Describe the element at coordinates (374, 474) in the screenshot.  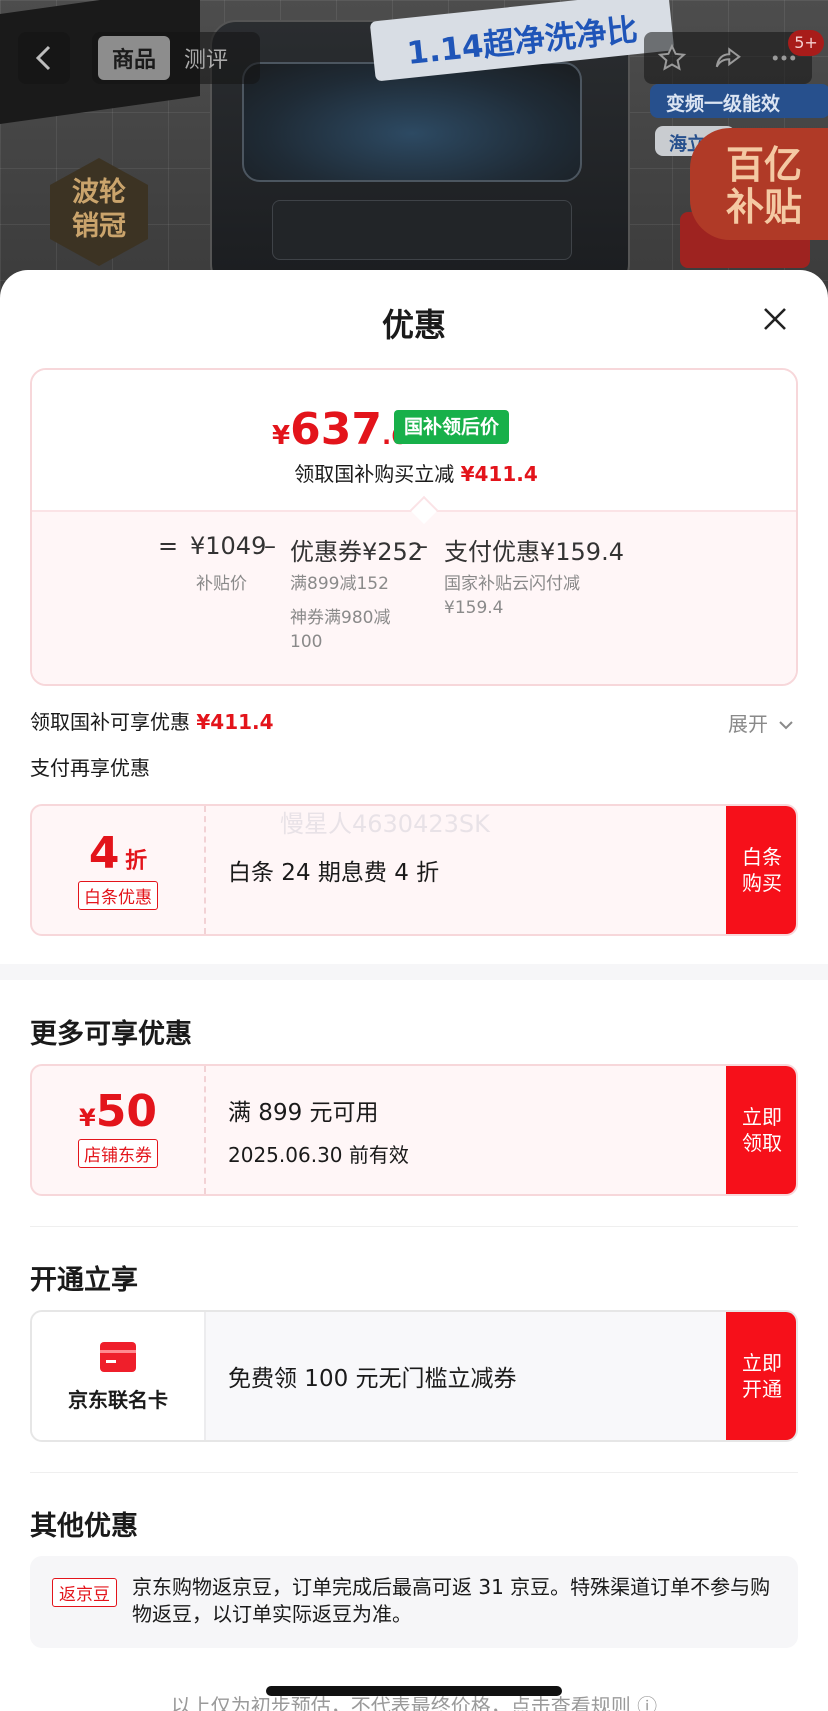
I see `claim-text: 领取国补购买立减` at that location.